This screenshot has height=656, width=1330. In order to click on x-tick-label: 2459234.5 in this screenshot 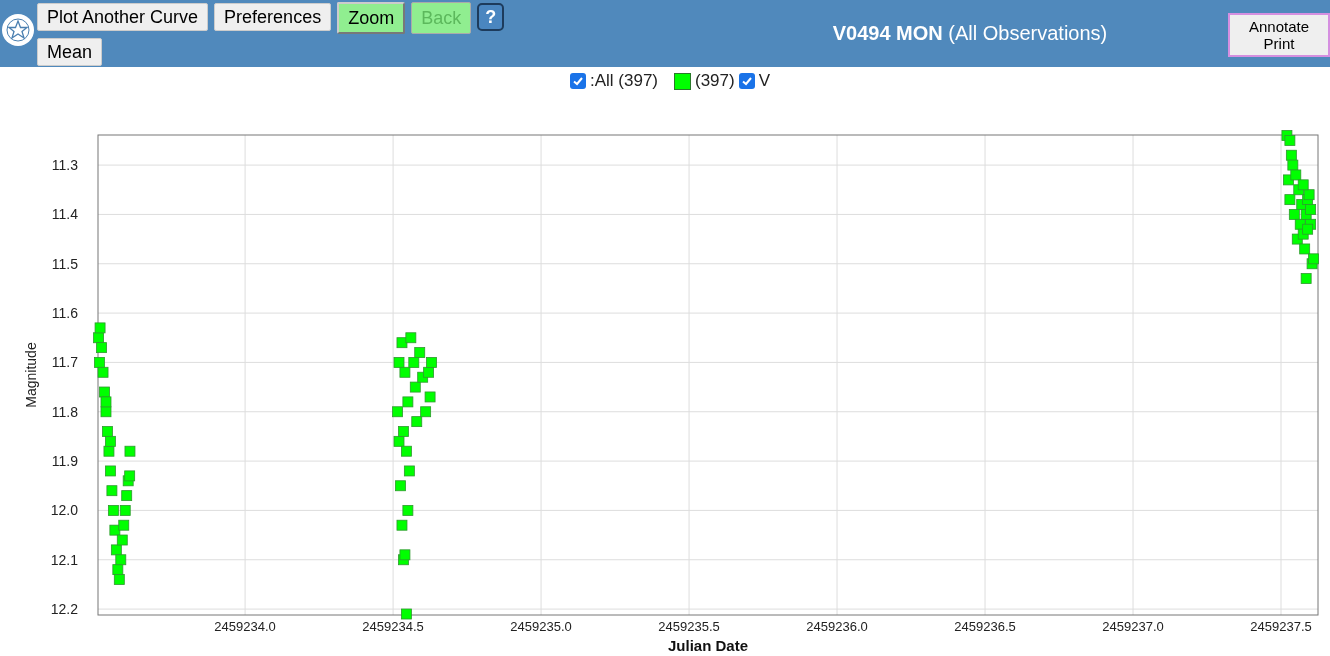, I will do `click(393, 626)`.